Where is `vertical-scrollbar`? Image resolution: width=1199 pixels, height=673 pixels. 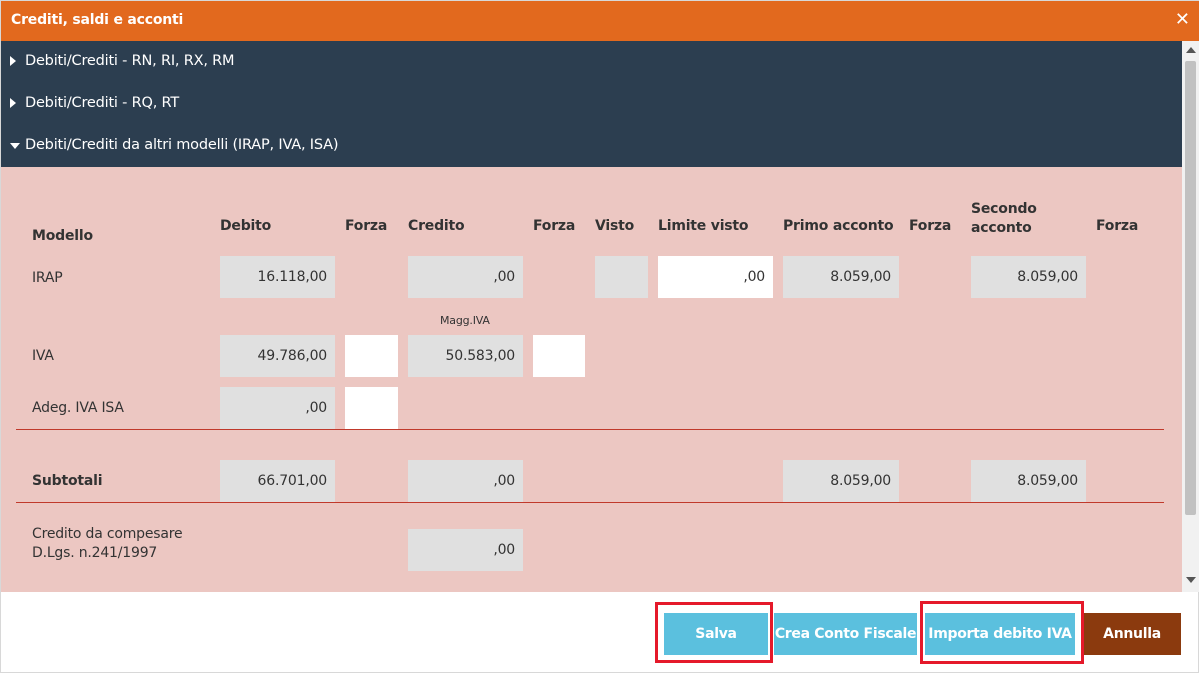
vertical-scrollbar is located at coordinates (1190, 316).